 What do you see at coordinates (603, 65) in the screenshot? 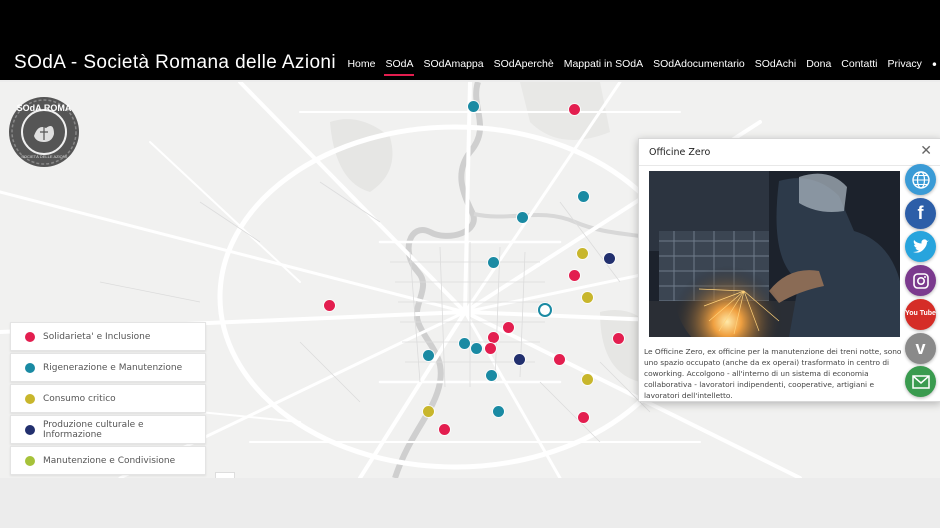
I see `nav-mappati-in-soda: Mappati in SOdA` at bounding box center [603, 65].